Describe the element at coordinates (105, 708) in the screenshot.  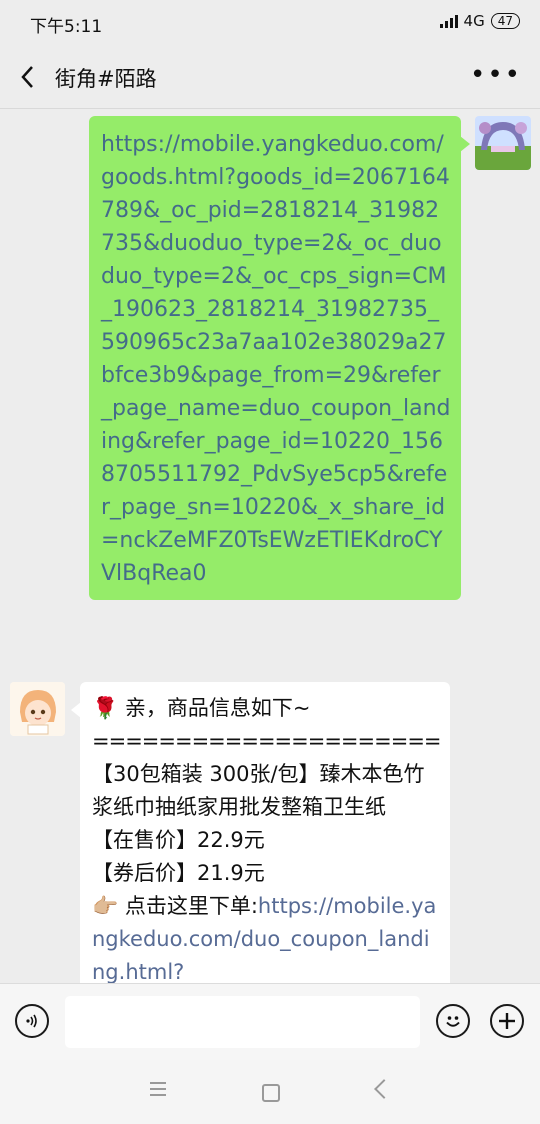
I see `rose-icon: 🌹` at that location.